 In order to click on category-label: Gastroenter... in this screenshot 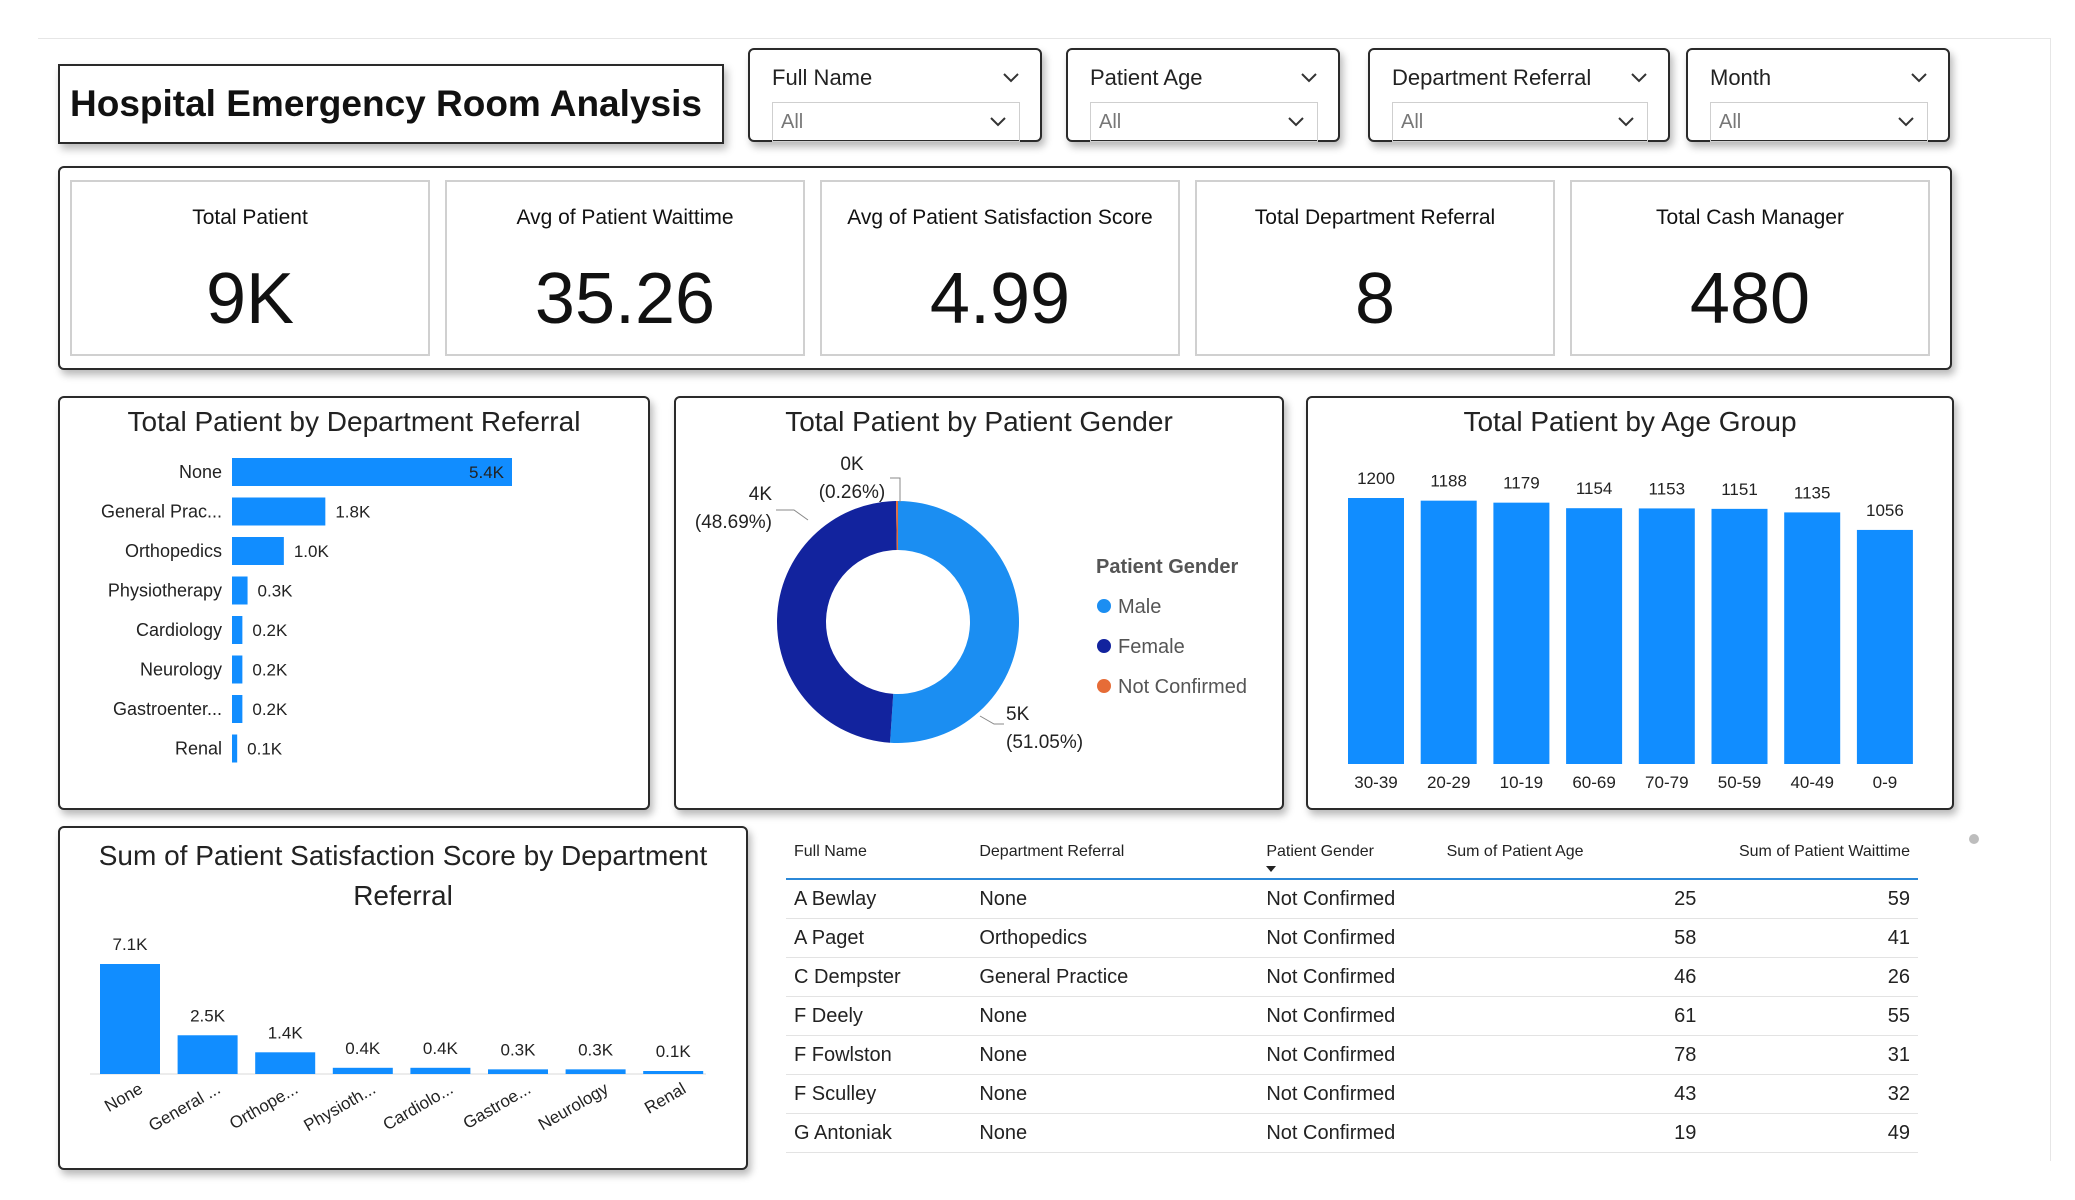, I will do `click(167, 709)`.